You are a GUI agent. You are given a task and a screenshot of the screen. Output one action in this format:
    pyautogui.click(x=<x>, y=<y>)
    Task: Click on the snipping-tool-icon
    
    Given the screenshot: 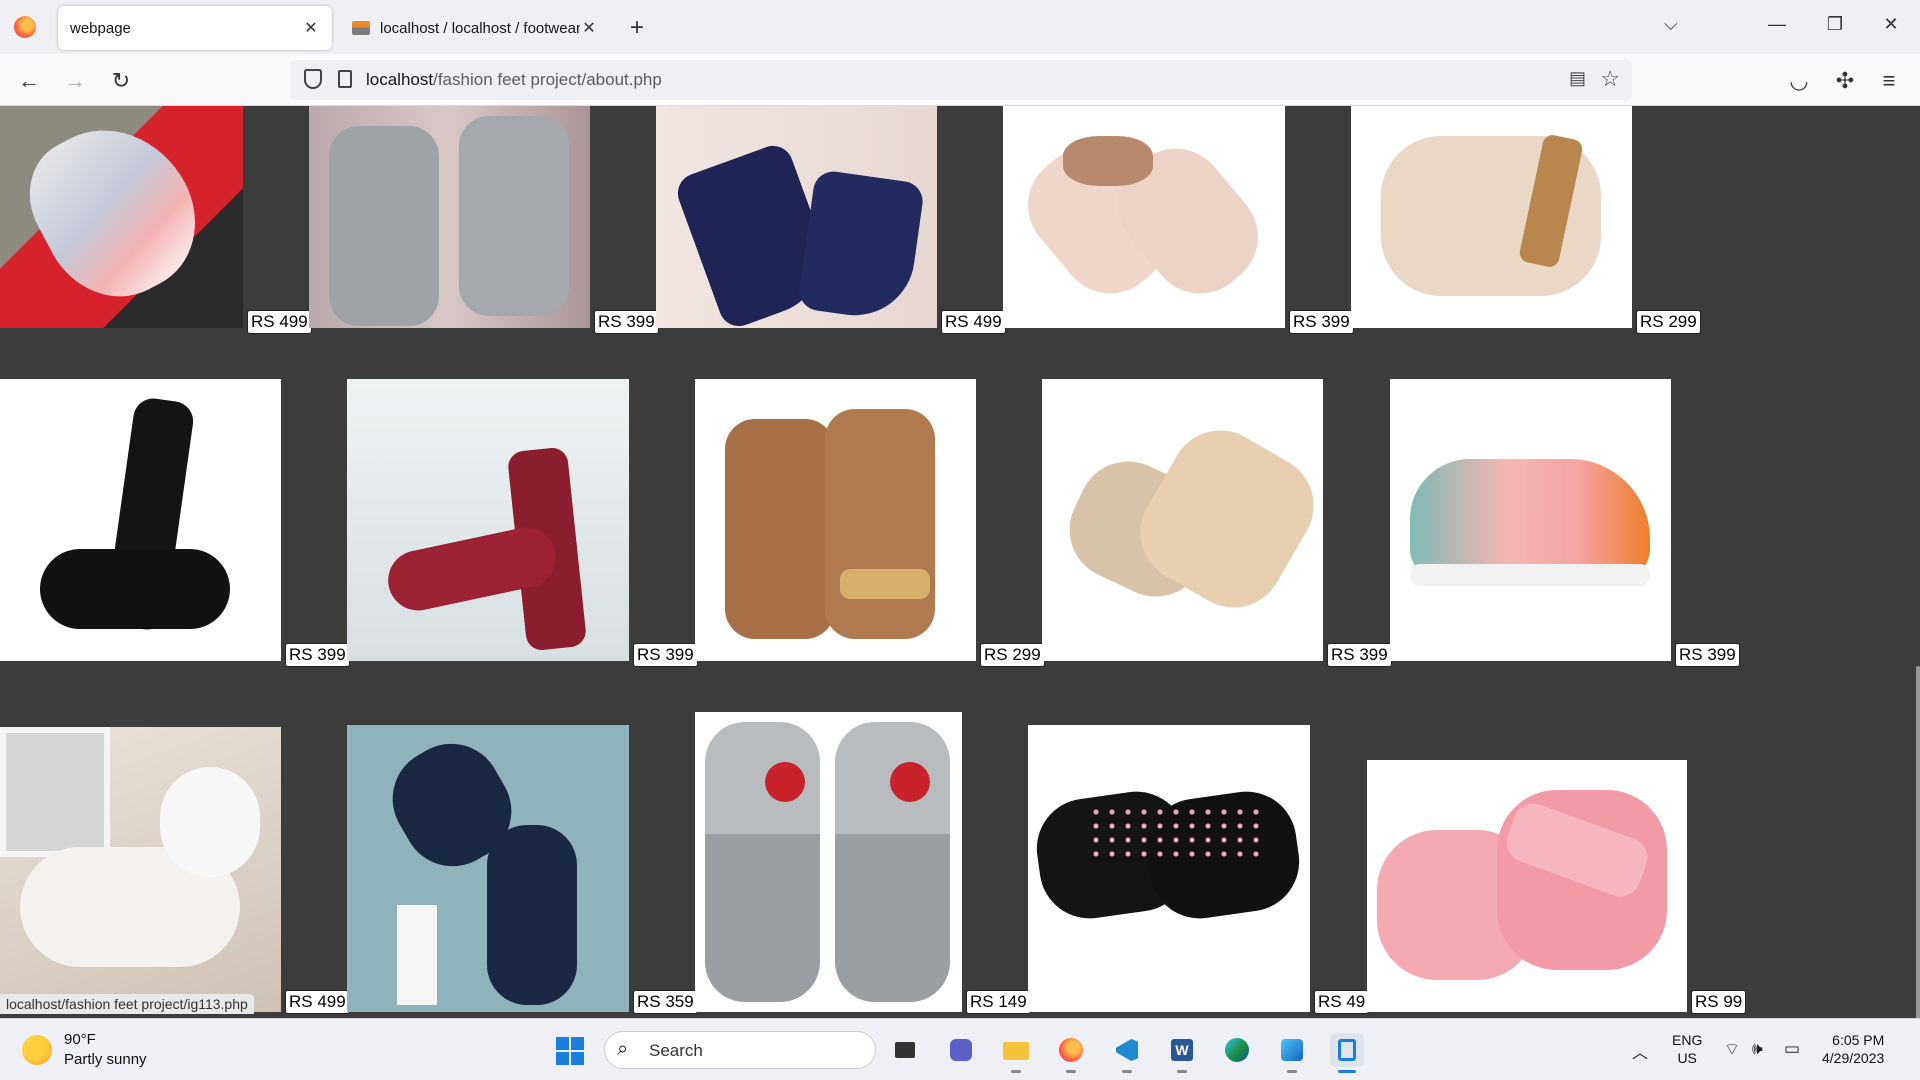 What is the action you would take?
    pyautogui.click(x=1347, y=1053)
    